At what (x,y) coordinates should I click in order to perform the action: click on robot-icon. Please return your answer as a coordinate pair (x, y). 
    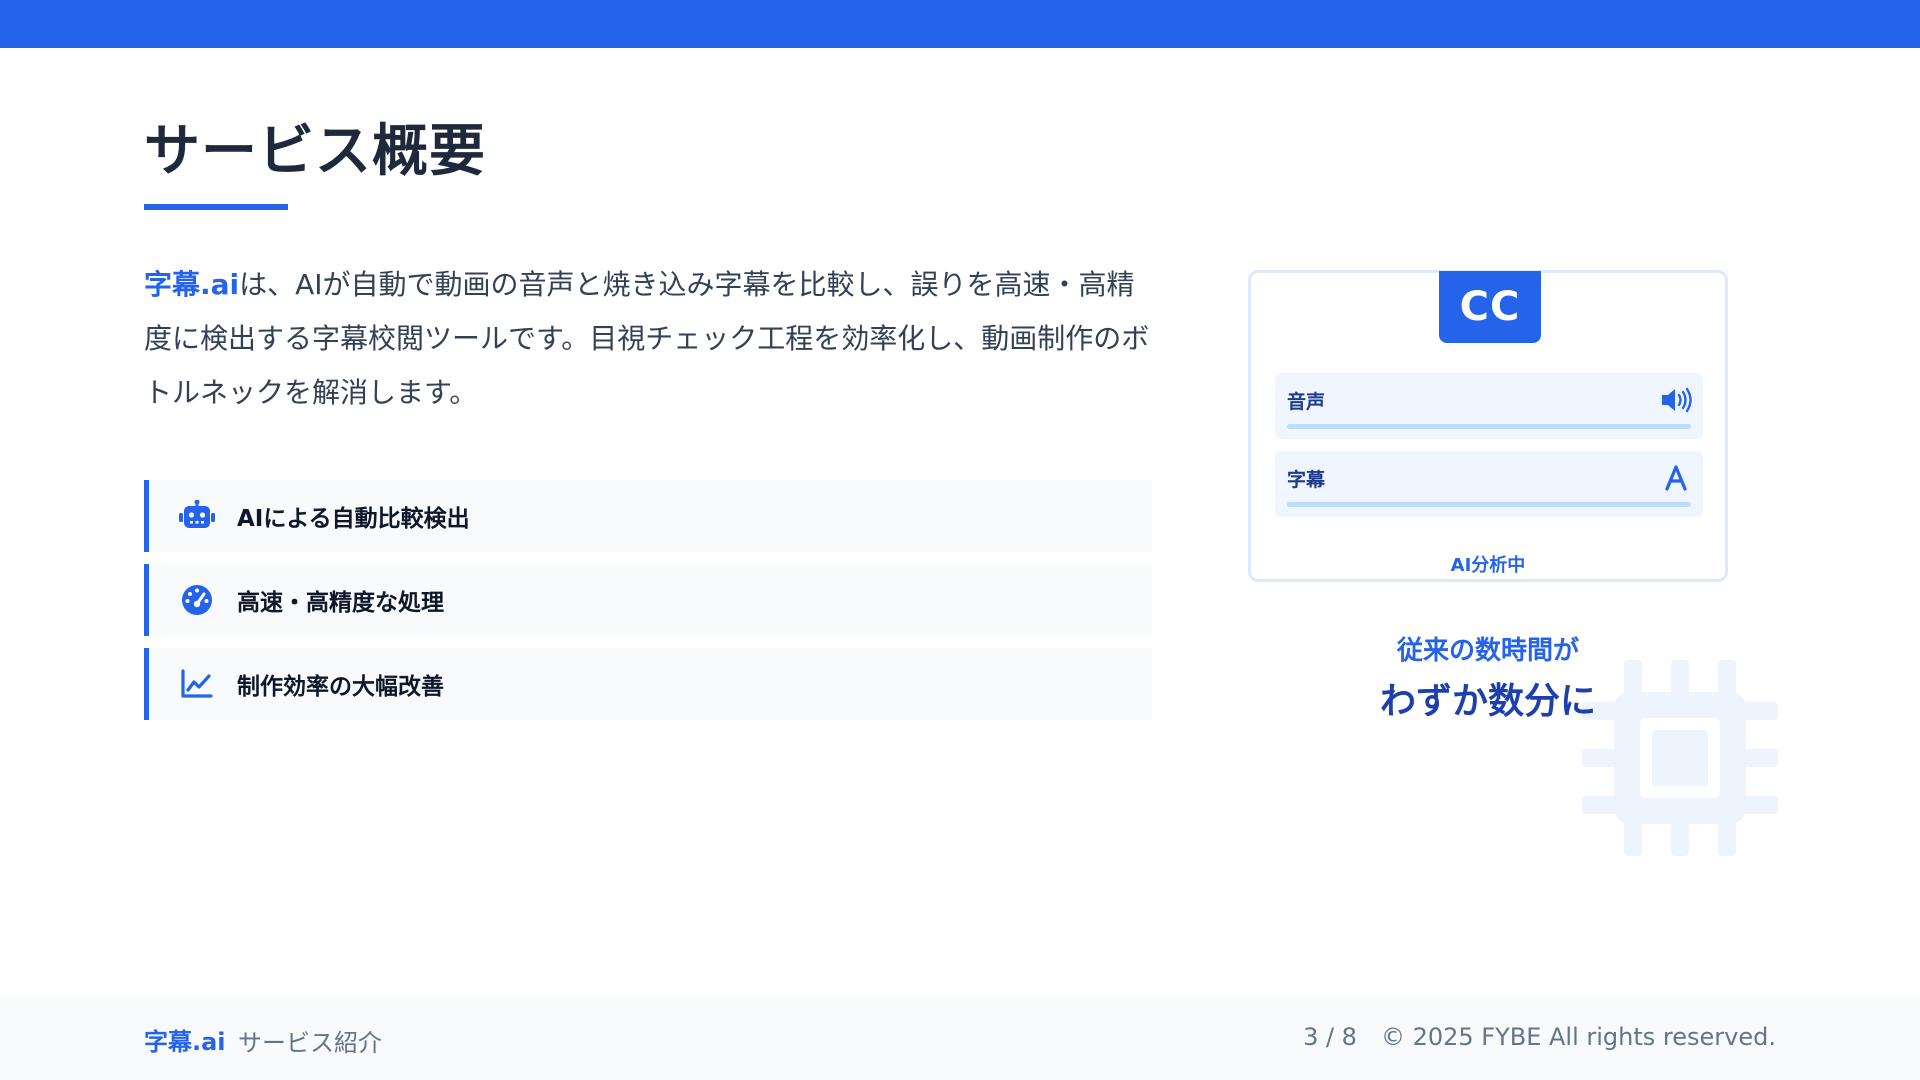
    Looking at the image, I should click on (197, 516).